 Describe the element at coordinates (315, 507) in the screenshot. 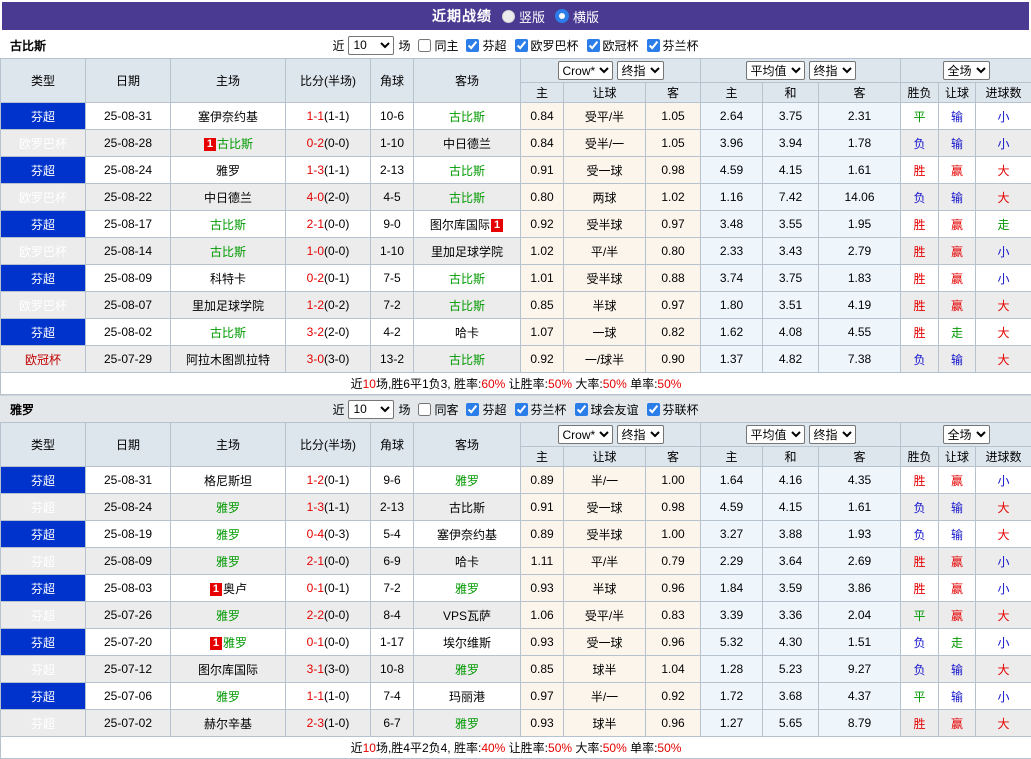

I see `fulltime-score: 1-3` at that location.